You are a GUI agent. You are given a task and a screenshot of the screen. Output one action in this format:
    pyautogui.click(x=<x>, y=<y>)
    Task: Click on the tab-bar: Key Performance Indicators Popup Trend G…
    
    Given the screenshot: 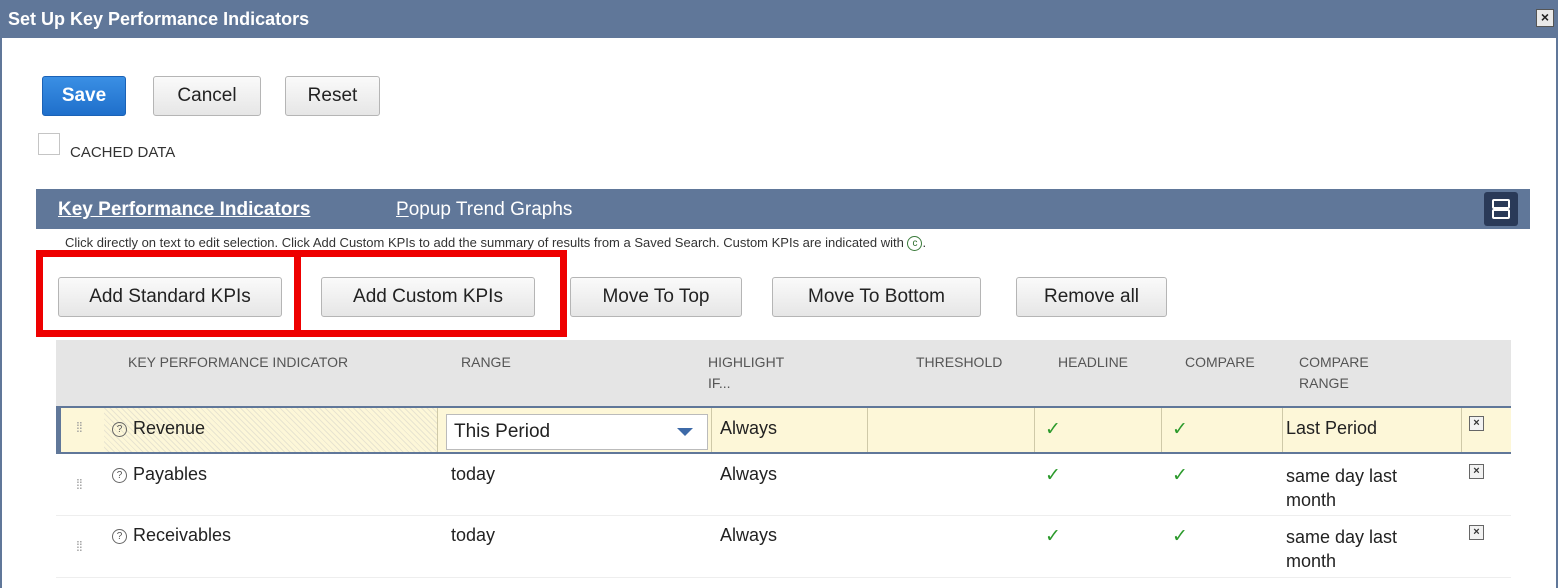 What is the action you would take?
    pyautogui.click(x=783, y=209)
    